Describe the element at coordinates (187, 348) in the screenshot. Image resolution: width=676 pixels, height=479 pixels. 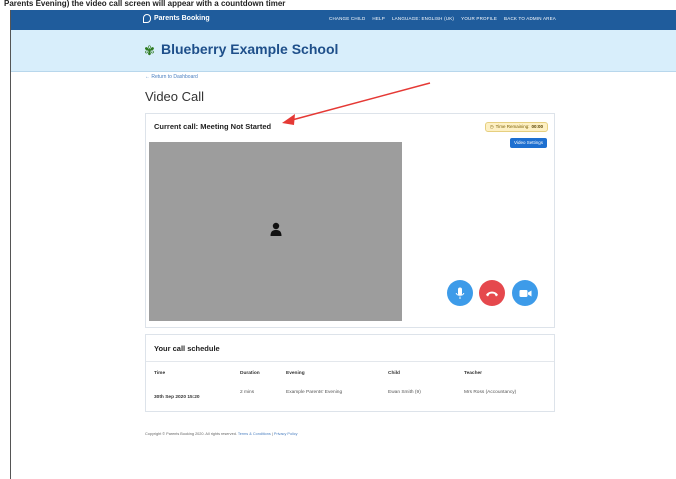
I see `schedule-title: Your call schedule` at that location.